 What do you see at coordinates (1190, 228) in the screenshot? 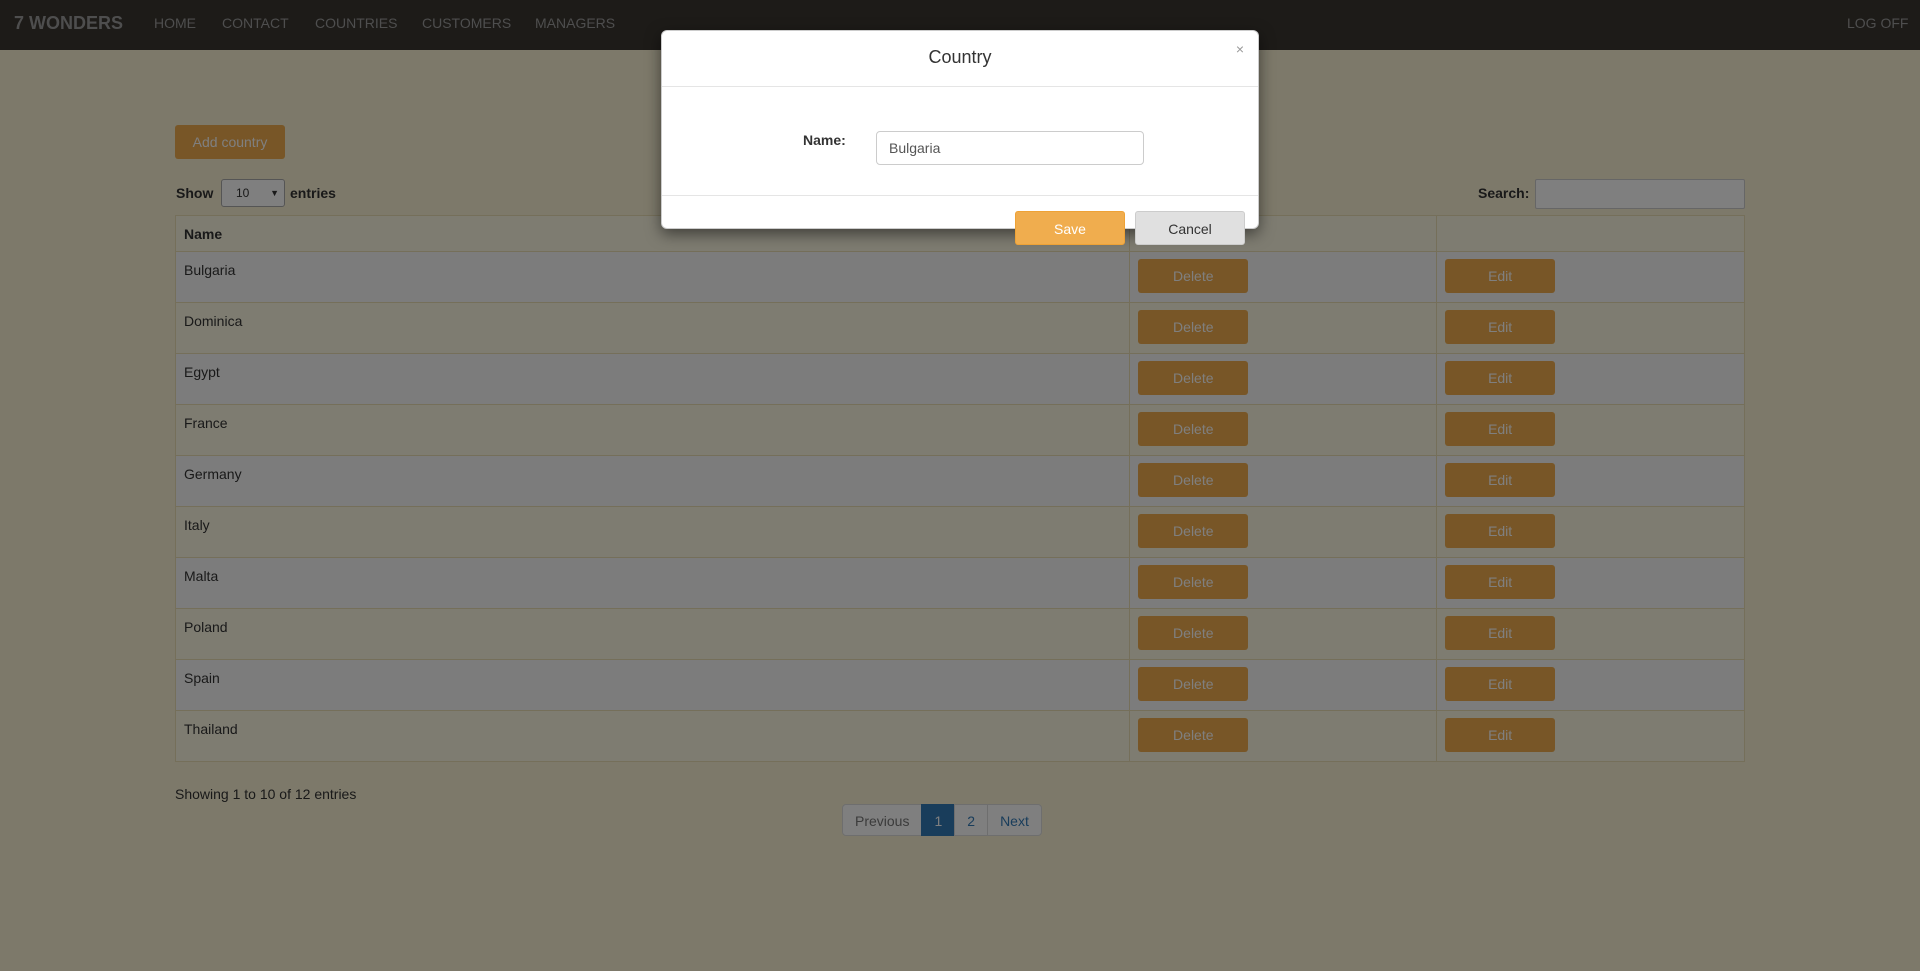
I see `cancel-button: Cancel` at bounding box center [1190, 228].